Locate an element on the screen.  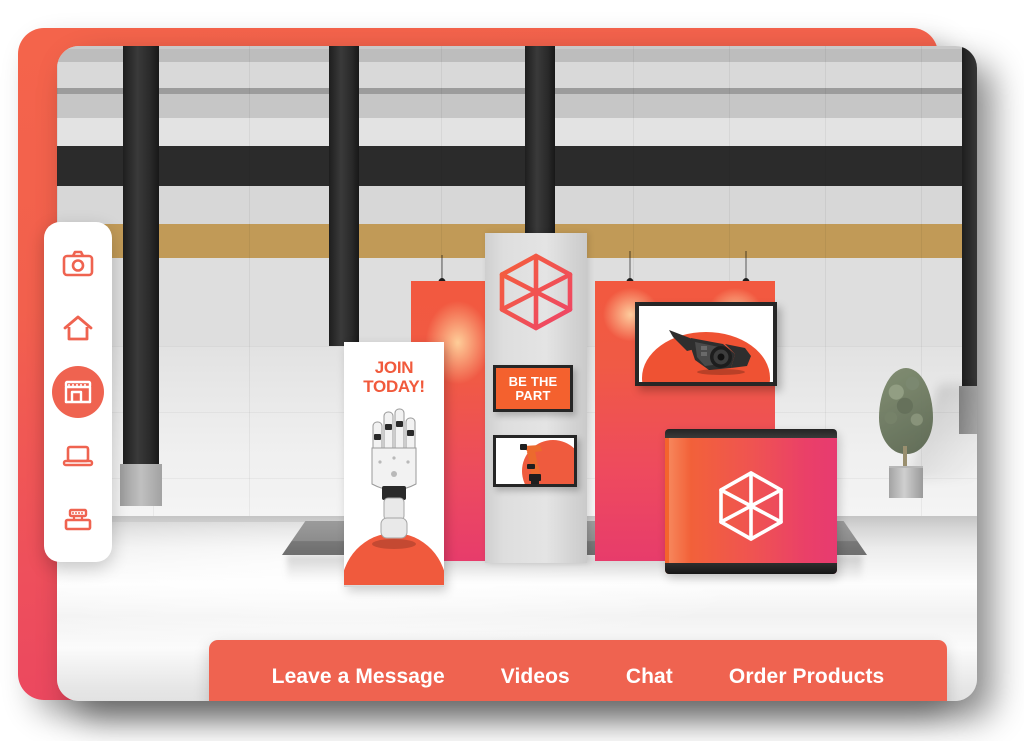
reception-desk is located at coordinates (751, 501).